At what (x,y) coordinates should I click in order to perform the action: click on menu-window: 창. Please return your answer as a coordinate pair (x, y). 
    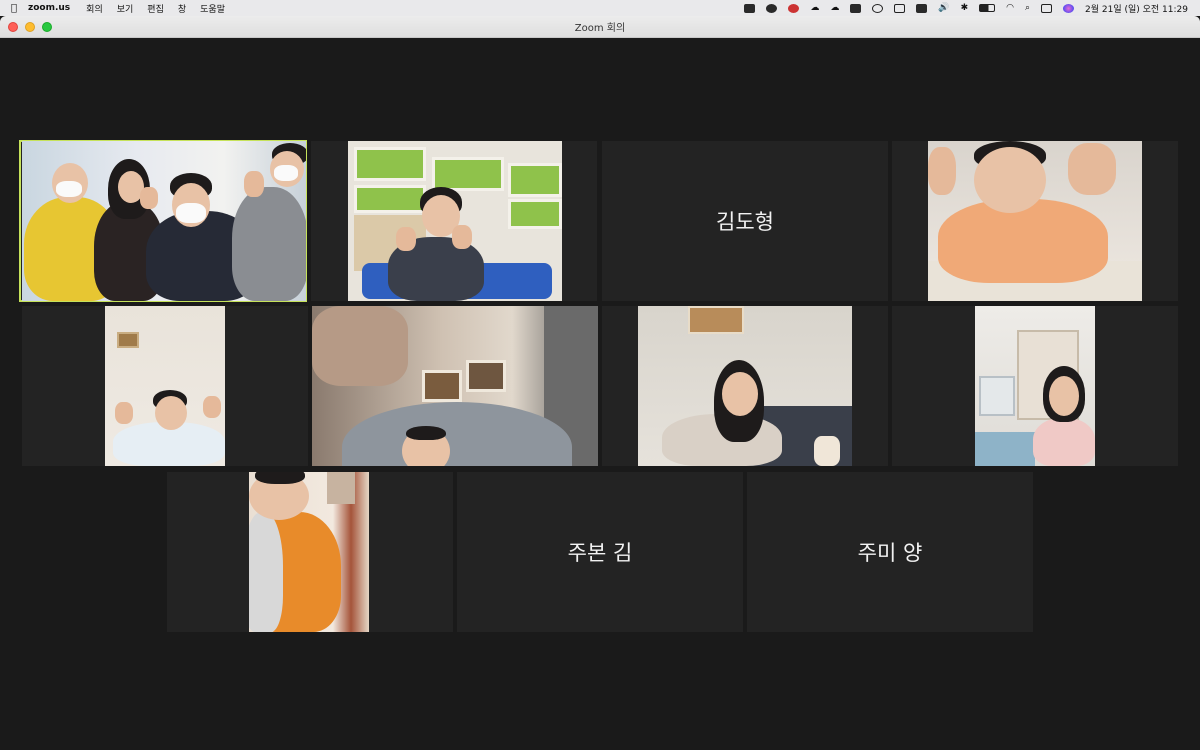
    Looking at the image, I should click on (182, 8).